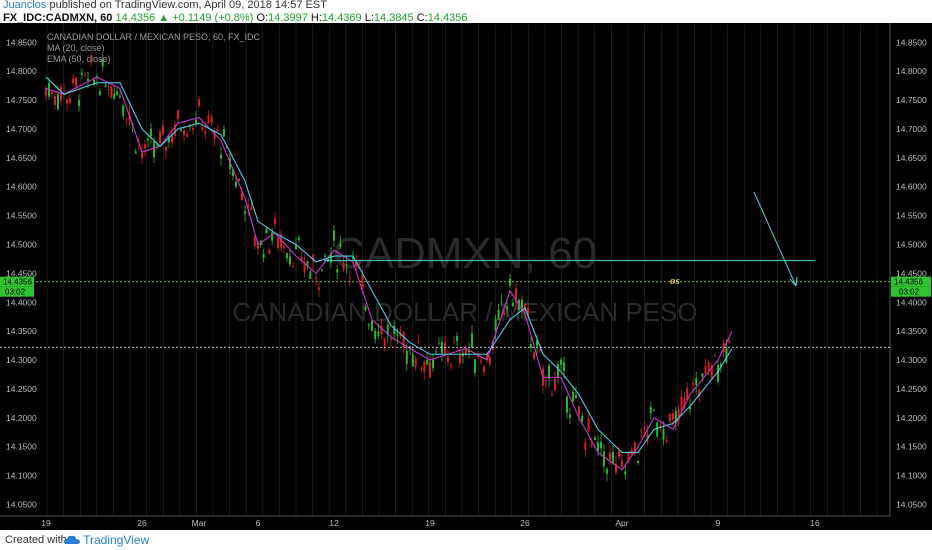  What do you see at coordinates (911, 504) in the screenshot?
I see `y-tick-label-right: 14.0500` at bounding box center [911, 504].